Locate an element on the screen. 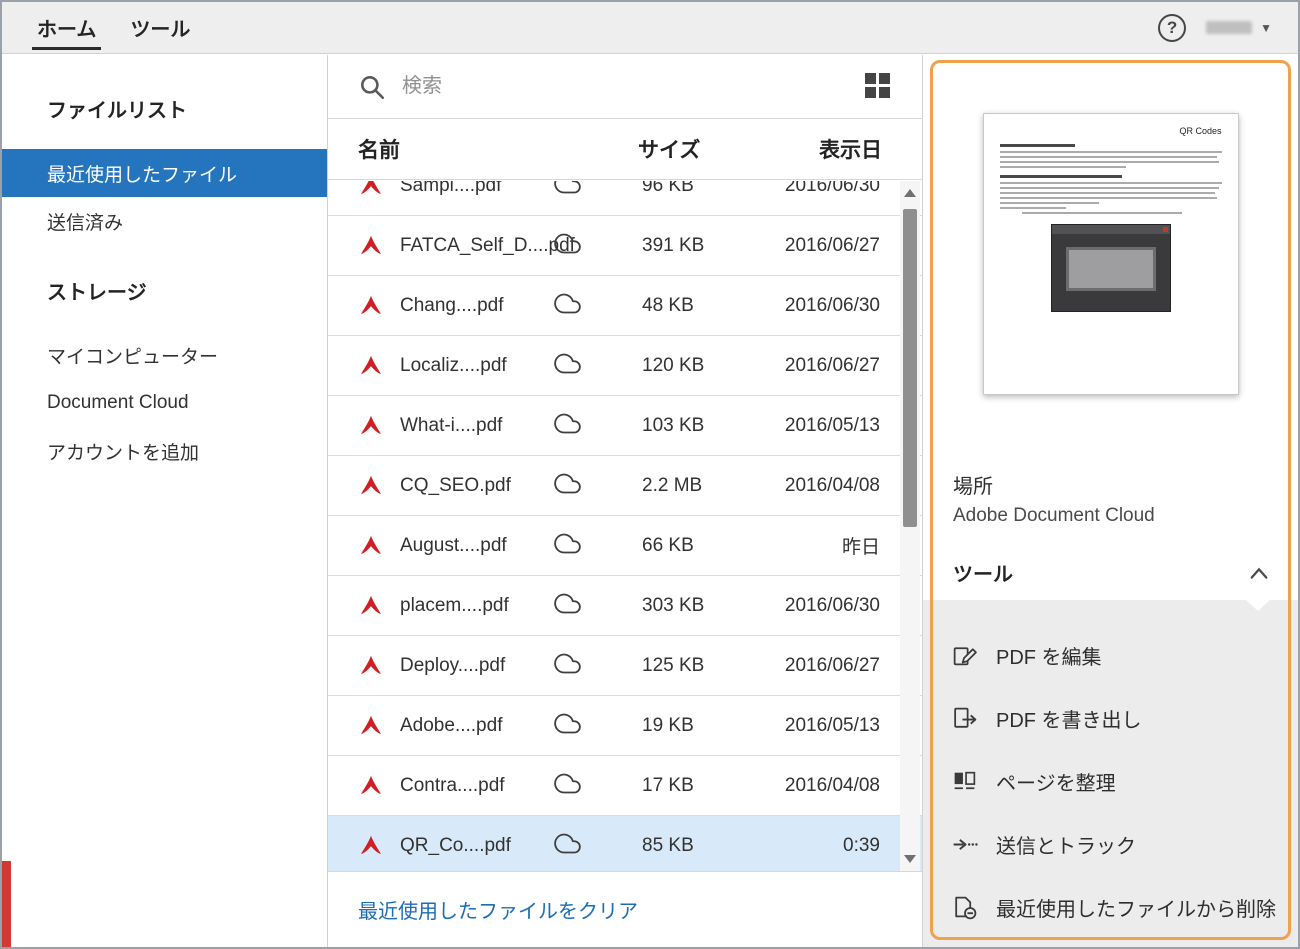 The height and width of the screenshot is (949, 1300). document-preview: QR Codes is located at coordinates (1110, 254).